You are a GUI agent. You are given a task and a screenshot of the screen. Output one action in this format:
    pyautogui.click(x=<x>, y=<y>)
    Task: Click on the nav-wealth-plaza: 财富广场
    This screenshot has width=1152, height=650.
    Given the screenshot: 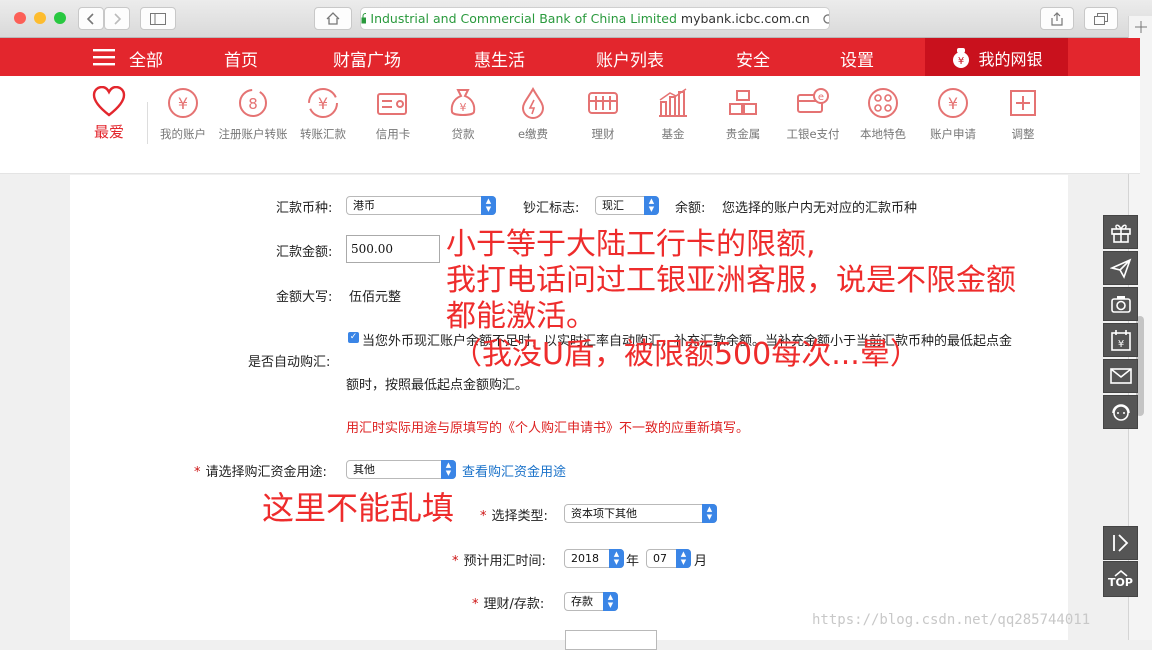 What is the action you would take?
    pyautogui.click(x=367, y=58)
    